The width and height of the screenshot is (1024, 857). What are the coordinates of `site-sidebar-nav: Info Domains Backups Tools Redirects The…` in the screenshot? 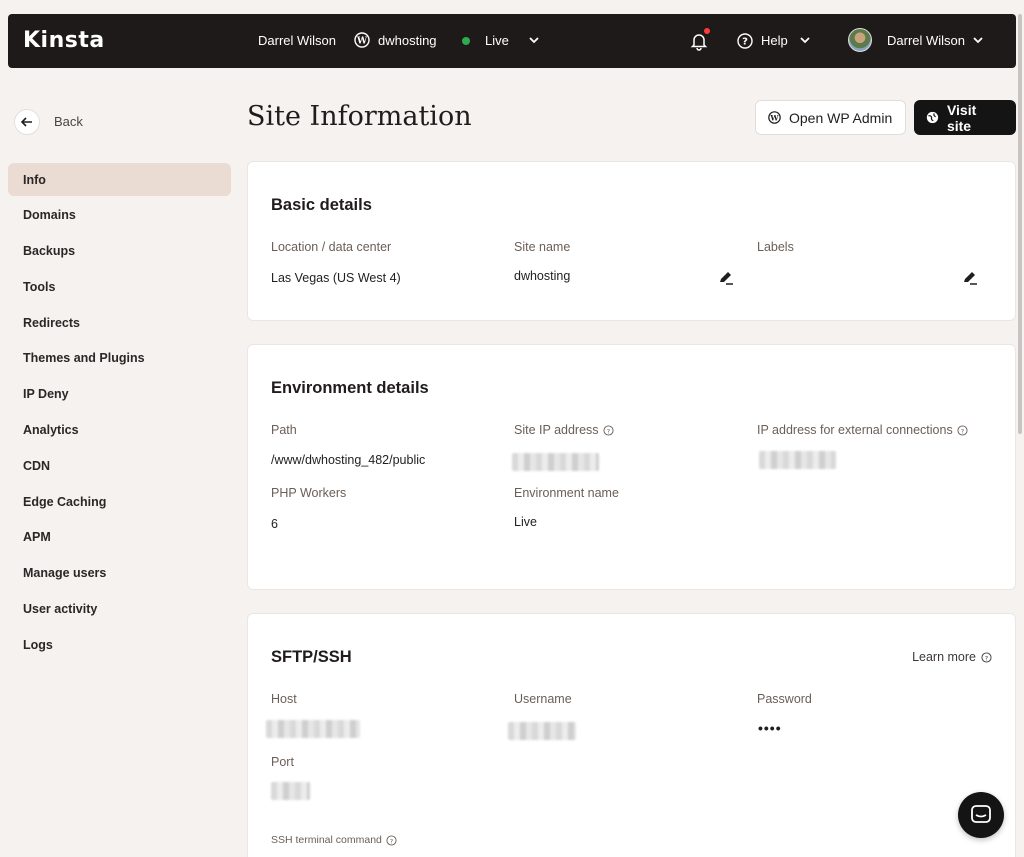 It's located at (119, 413).